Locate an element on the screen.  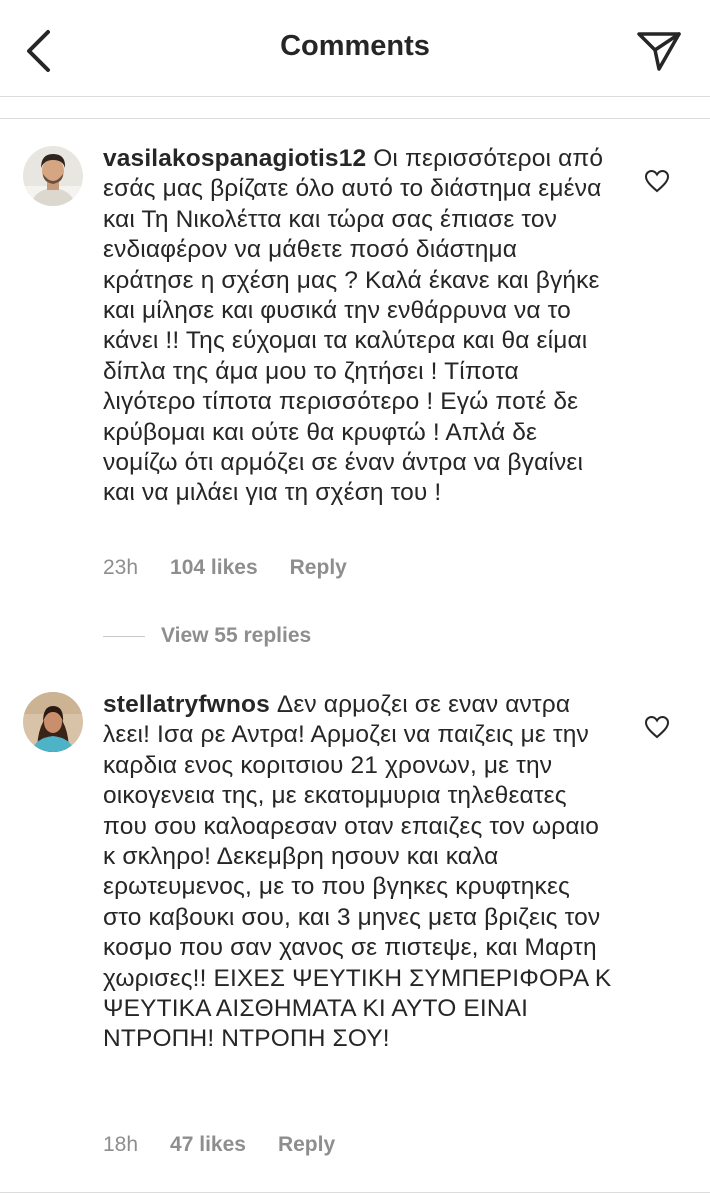
comment-meta: 18h 47 likes Reply is located at coordinates (219, 1145).